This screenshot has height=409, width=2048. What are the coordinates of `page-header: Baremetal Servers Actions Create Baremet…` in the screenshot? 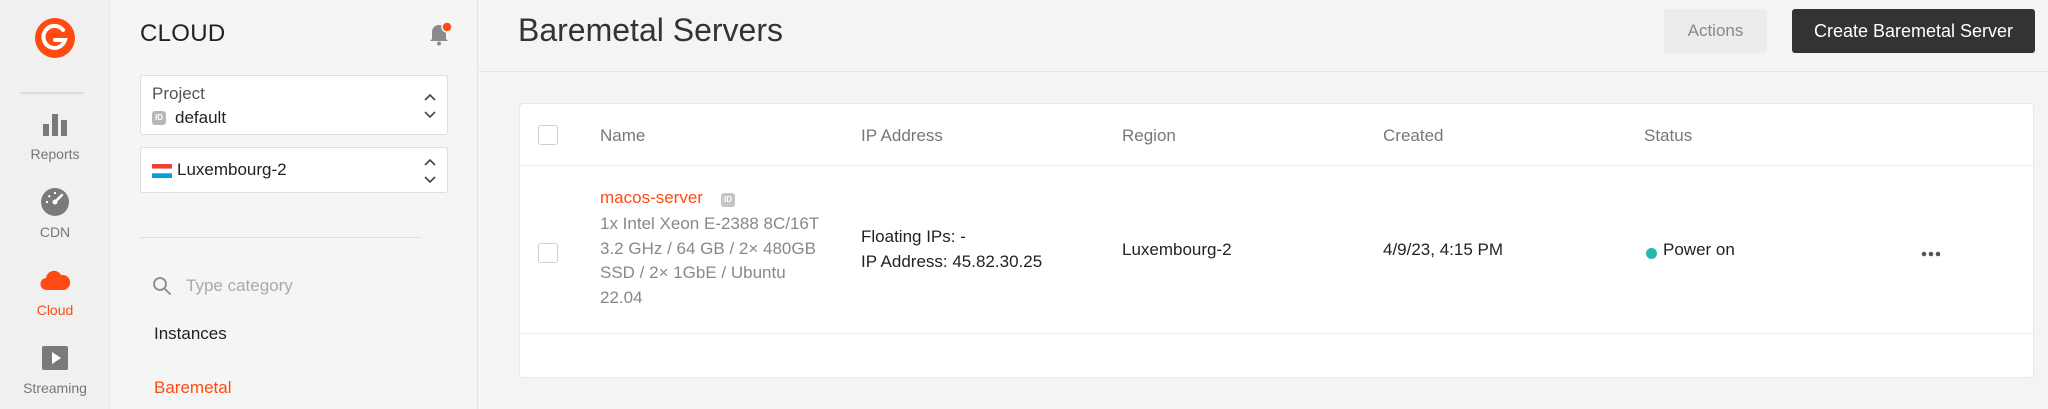 It's located at (1263, 36).